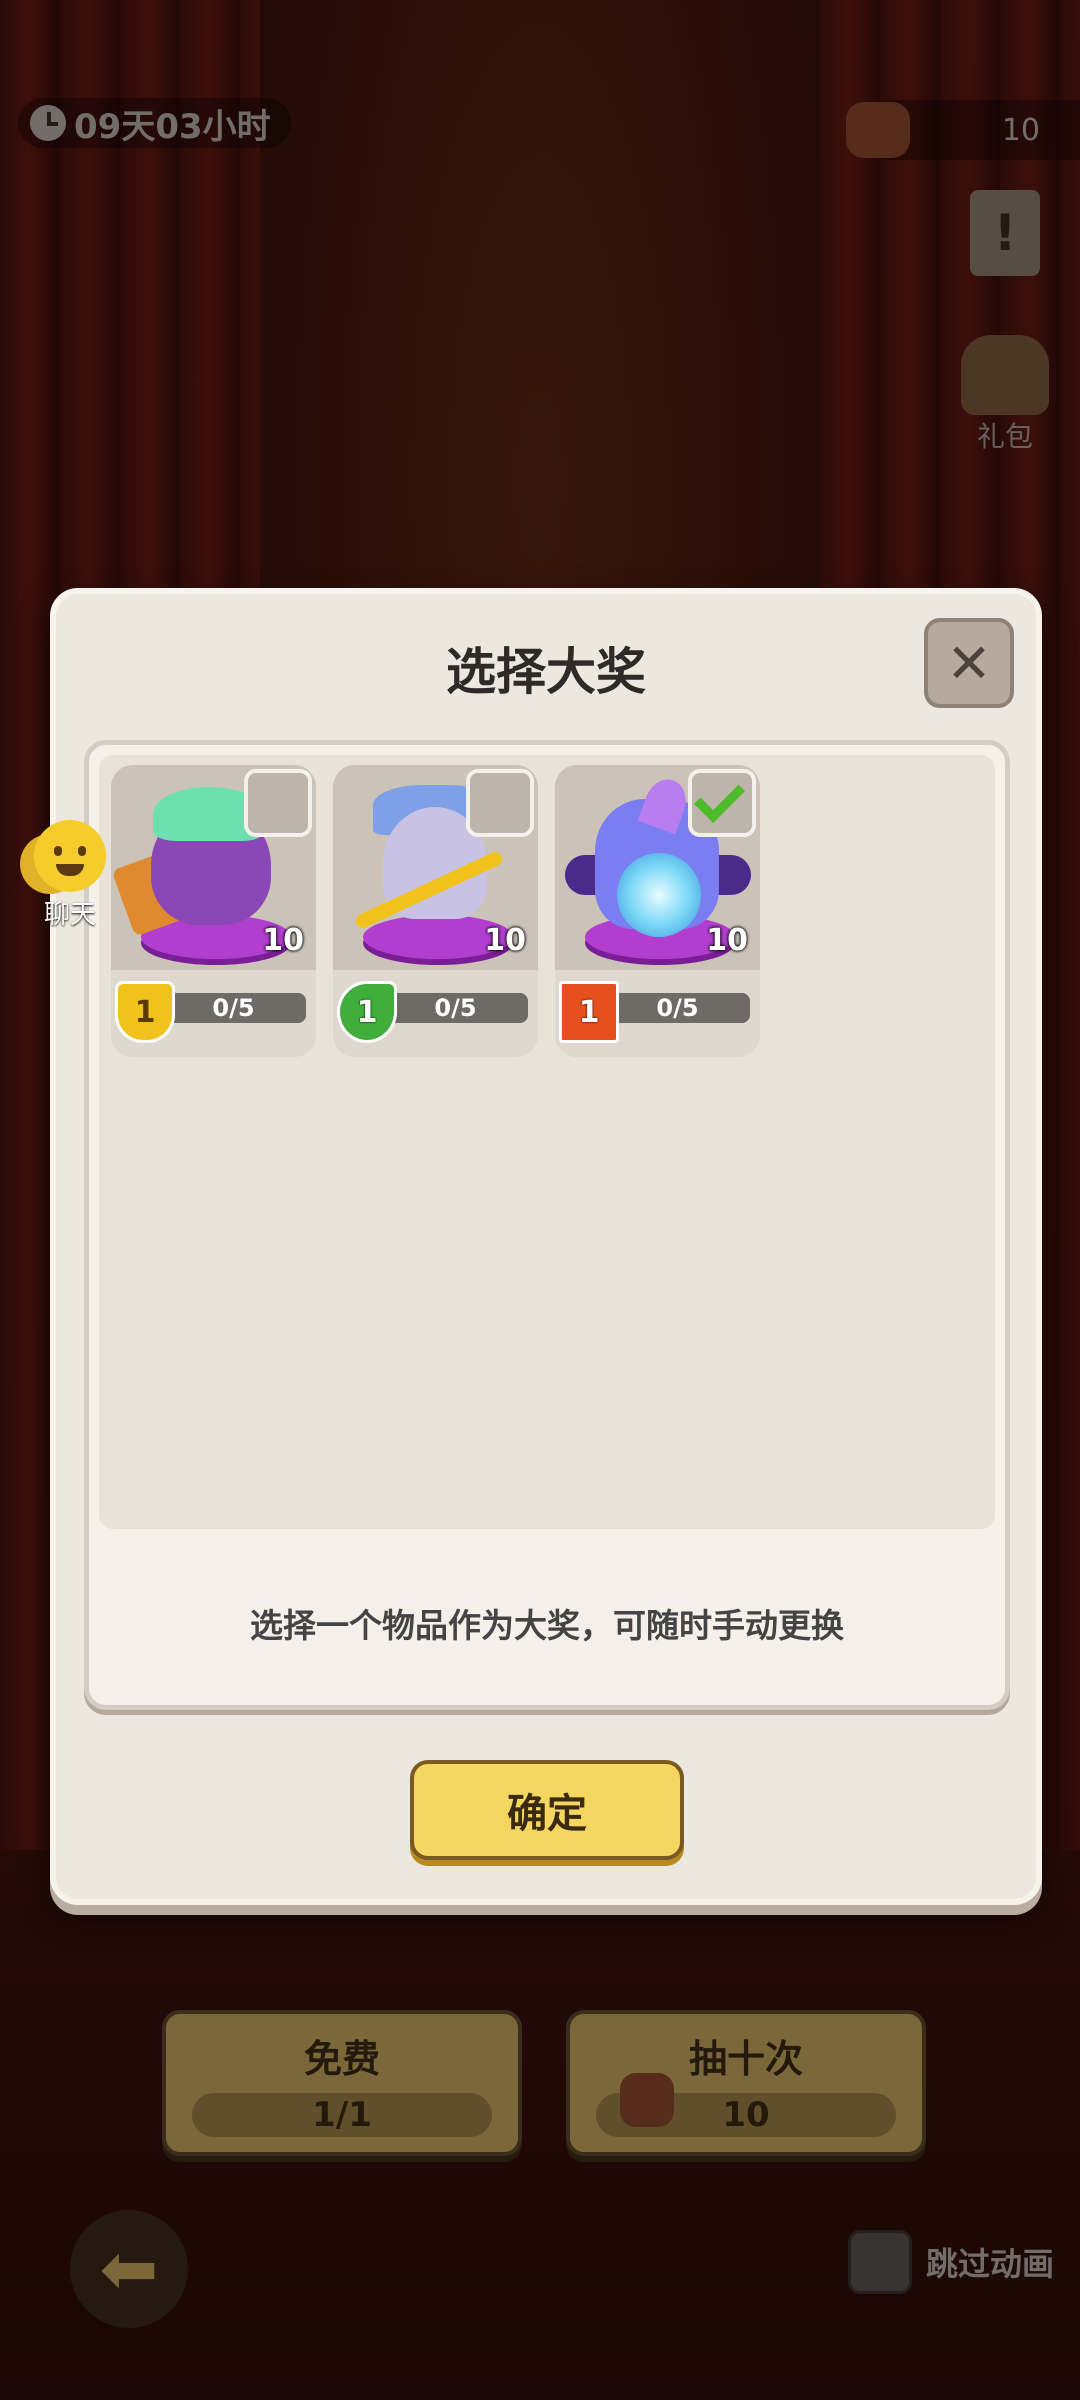 This screenshot has width=1080, height=2400. I want to click on shield-badge-icon: 1, so click(145, 1012).